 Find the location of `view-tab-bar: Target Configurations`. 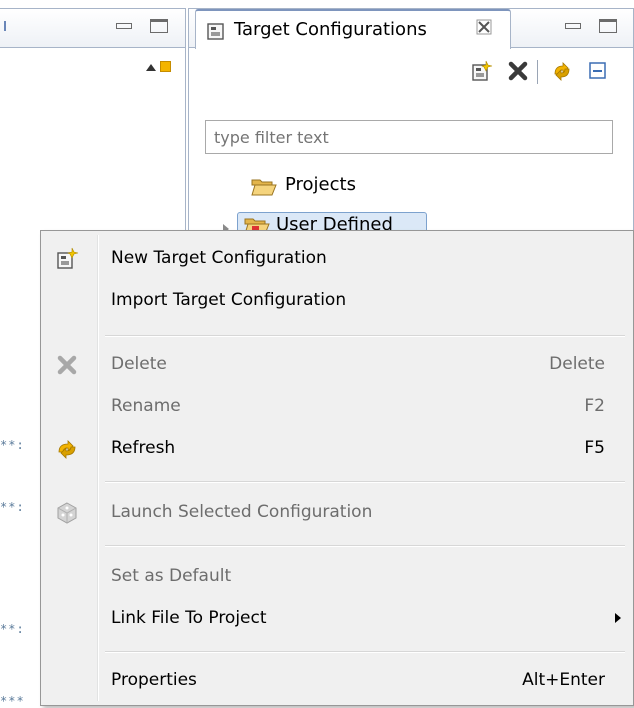

view-tab-bar: Target Configurations is located at coordinates (411, 28).